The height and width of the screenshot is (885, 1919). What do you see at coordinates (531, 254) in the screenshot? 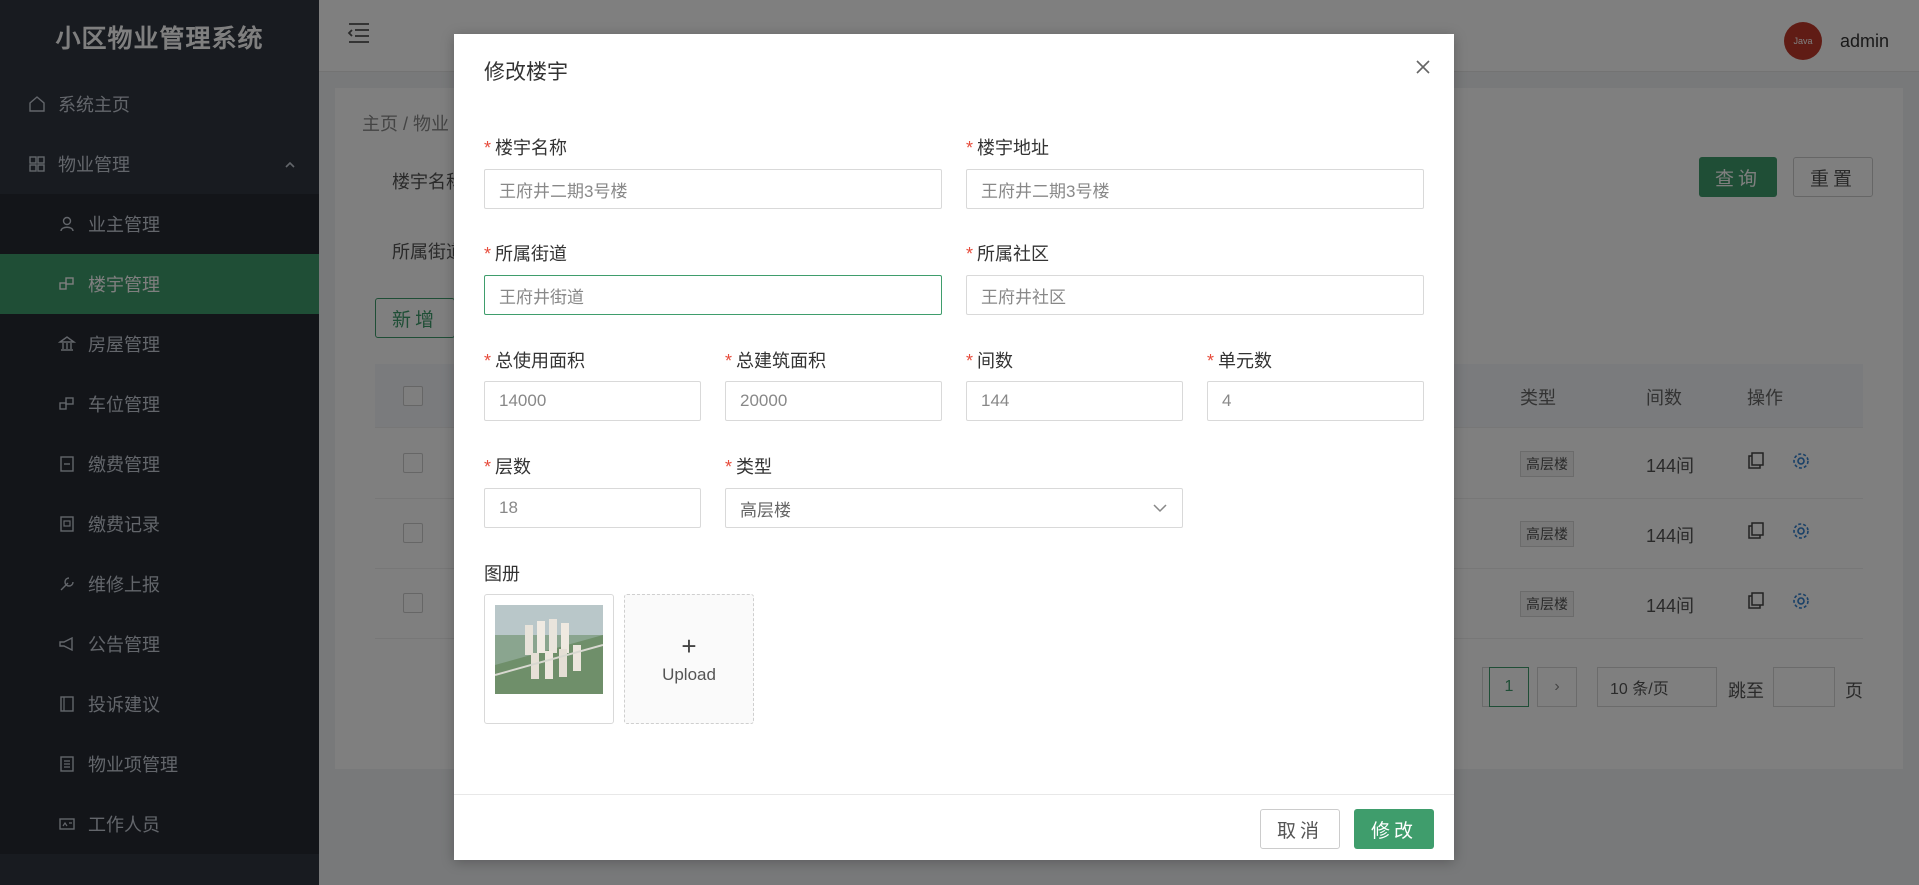
I see `street-label-text: 所属街道` at bounding box center [531, 254].